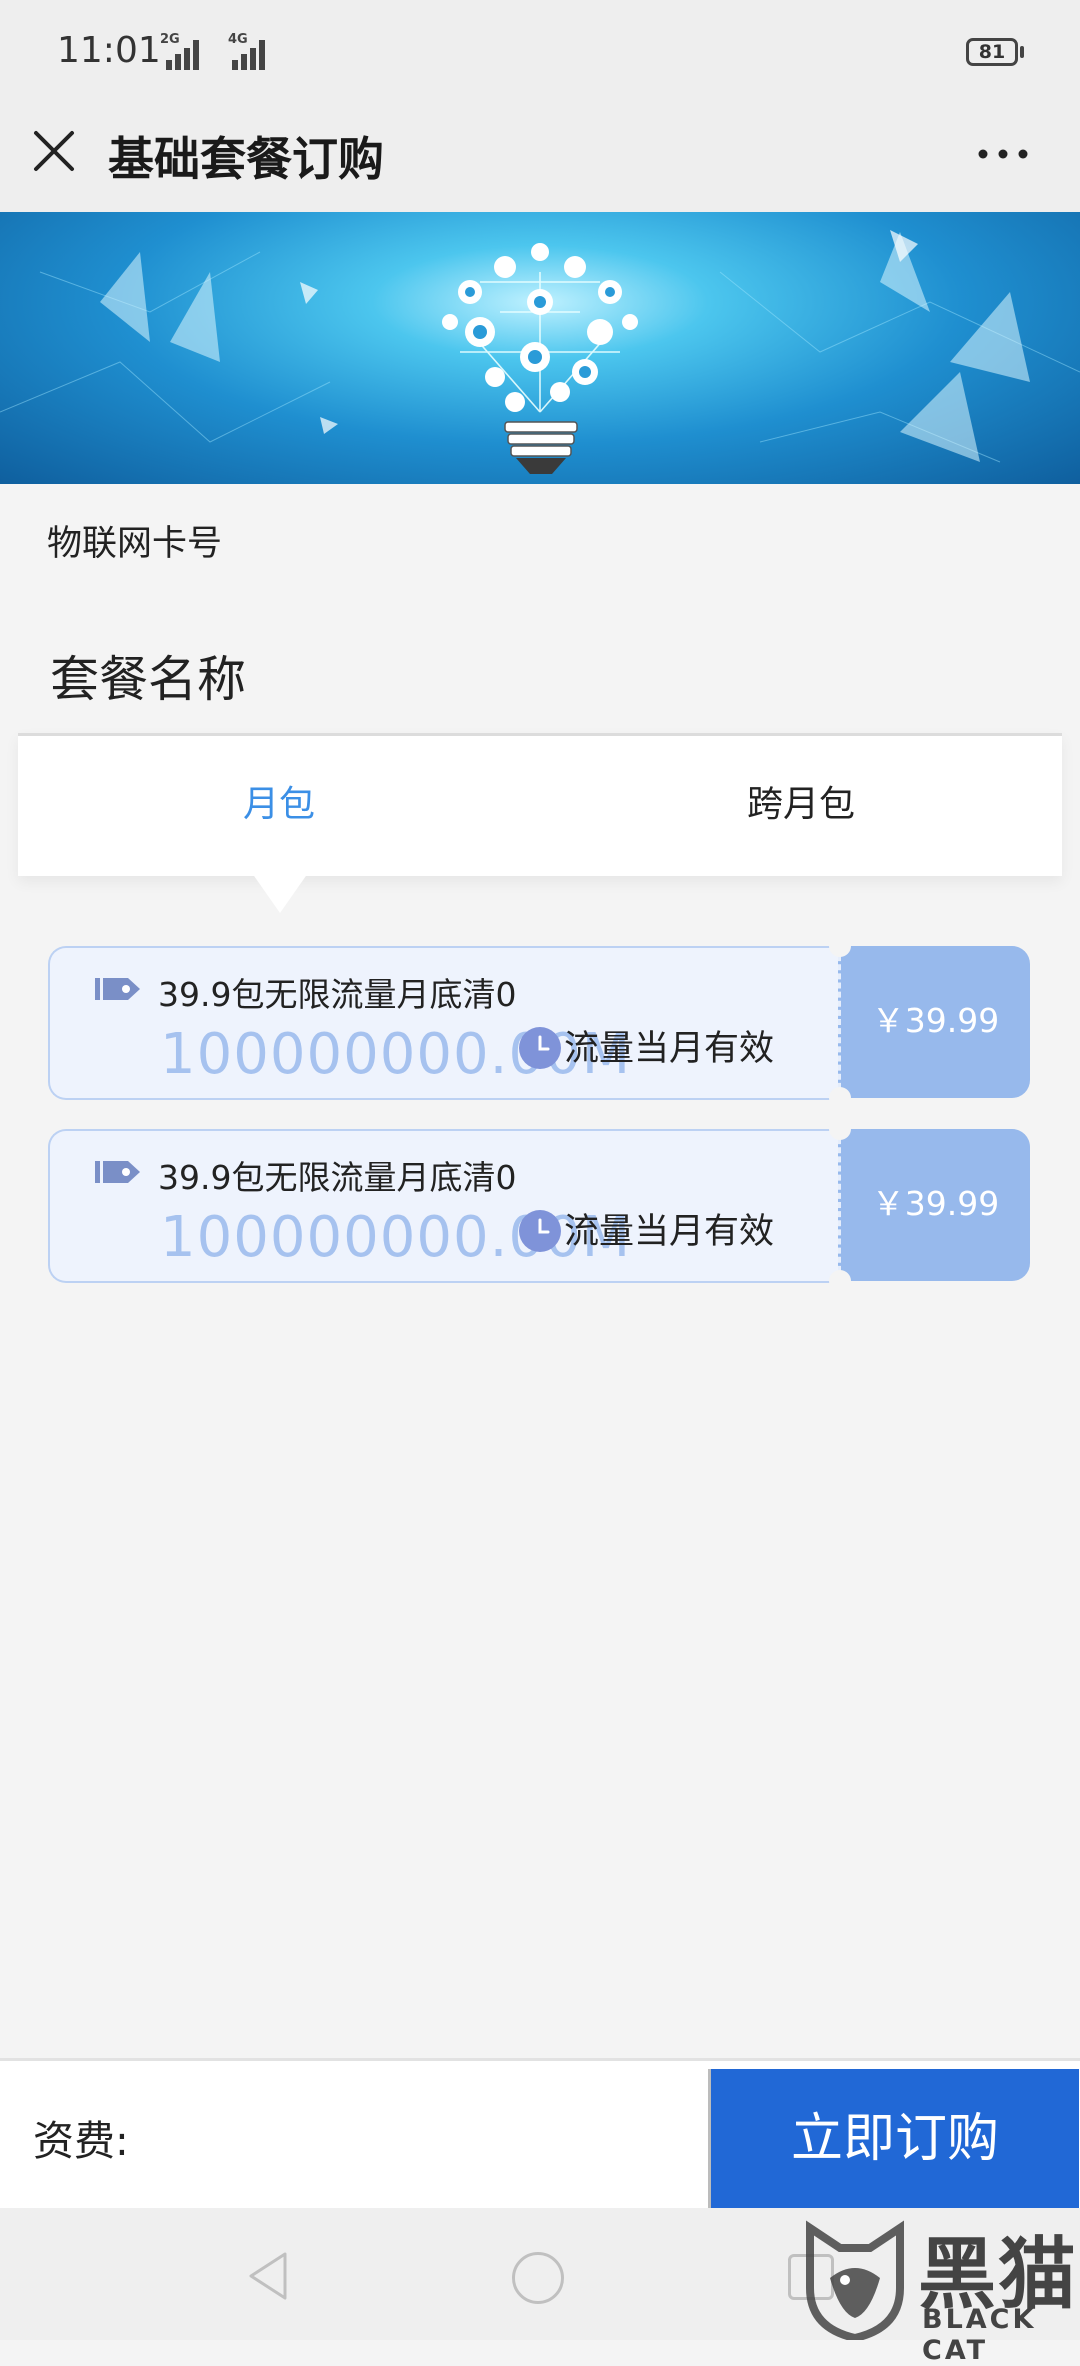  Describe the element at coordinates (246, 159) in the screenshot. I see `page-title: 基础套餐订购` at that location.